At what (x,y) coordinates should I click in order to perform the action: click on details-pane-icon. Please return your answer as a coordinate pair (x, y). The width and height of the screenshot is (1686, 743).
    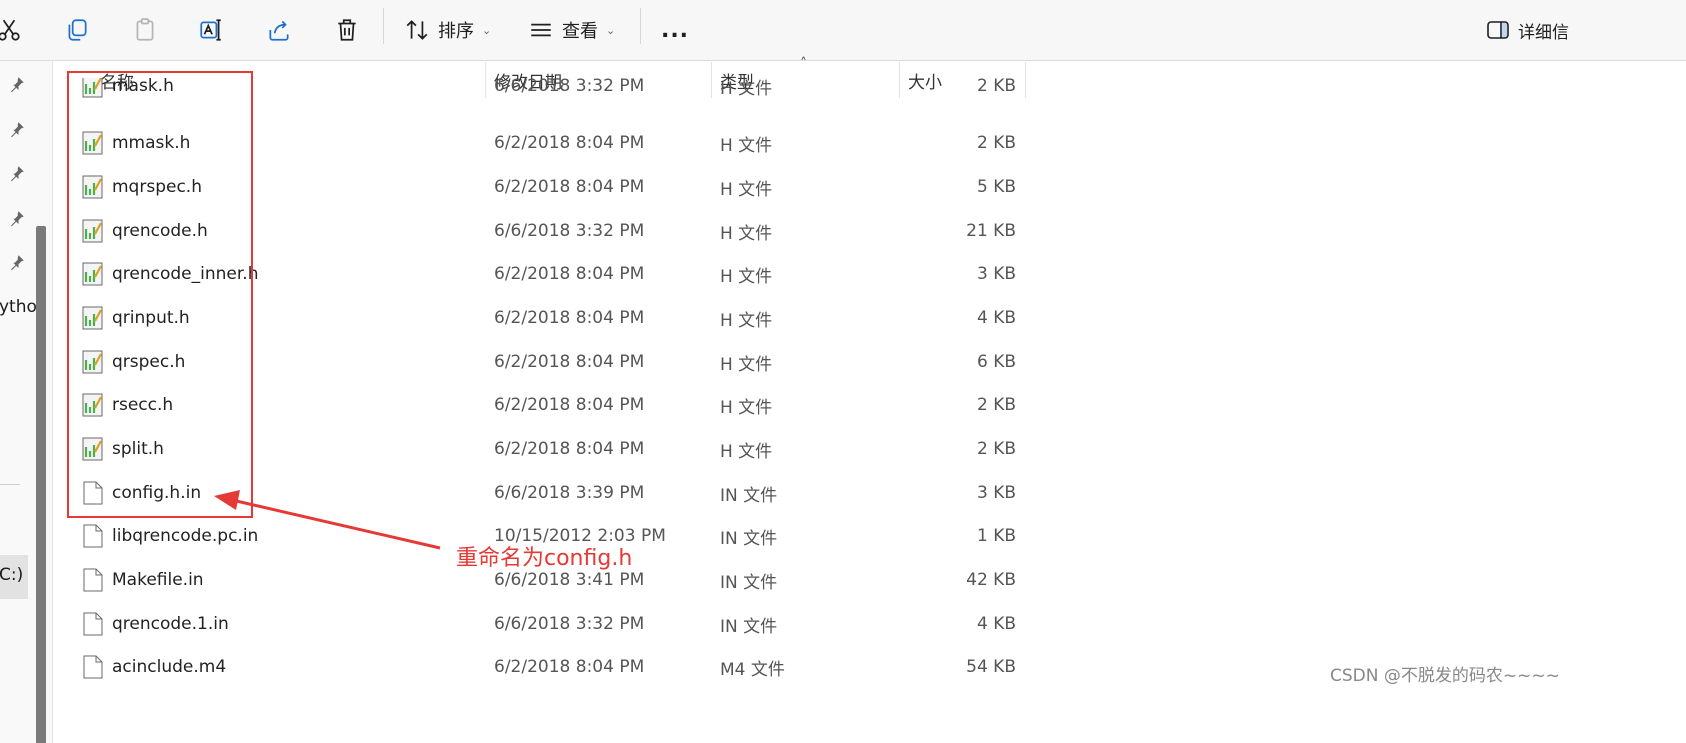
    Looking at the image, I should click on (1498, 30).